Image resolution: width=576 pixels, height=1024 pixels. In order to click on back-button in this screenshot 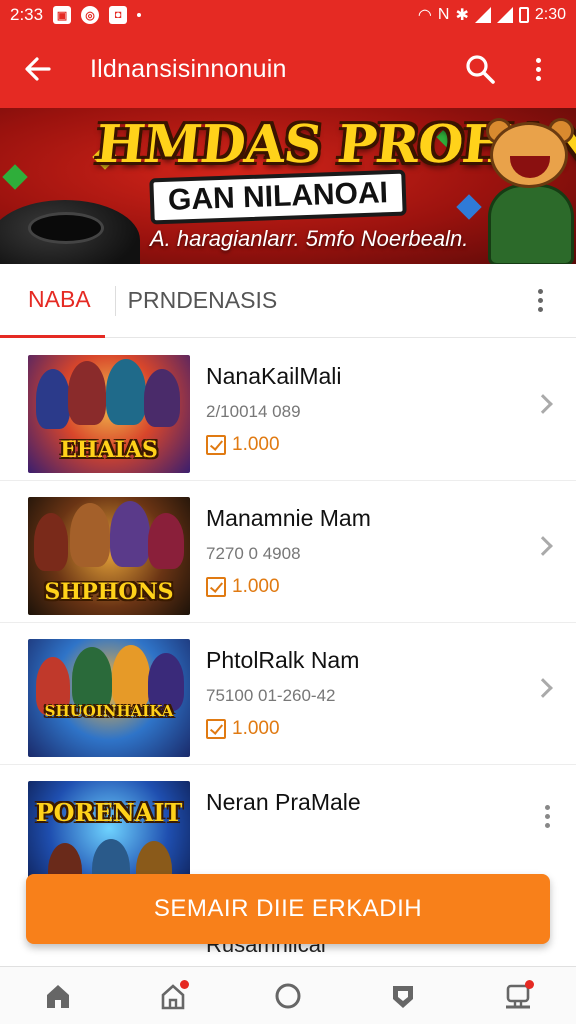, I will do `click(38, 69)`.